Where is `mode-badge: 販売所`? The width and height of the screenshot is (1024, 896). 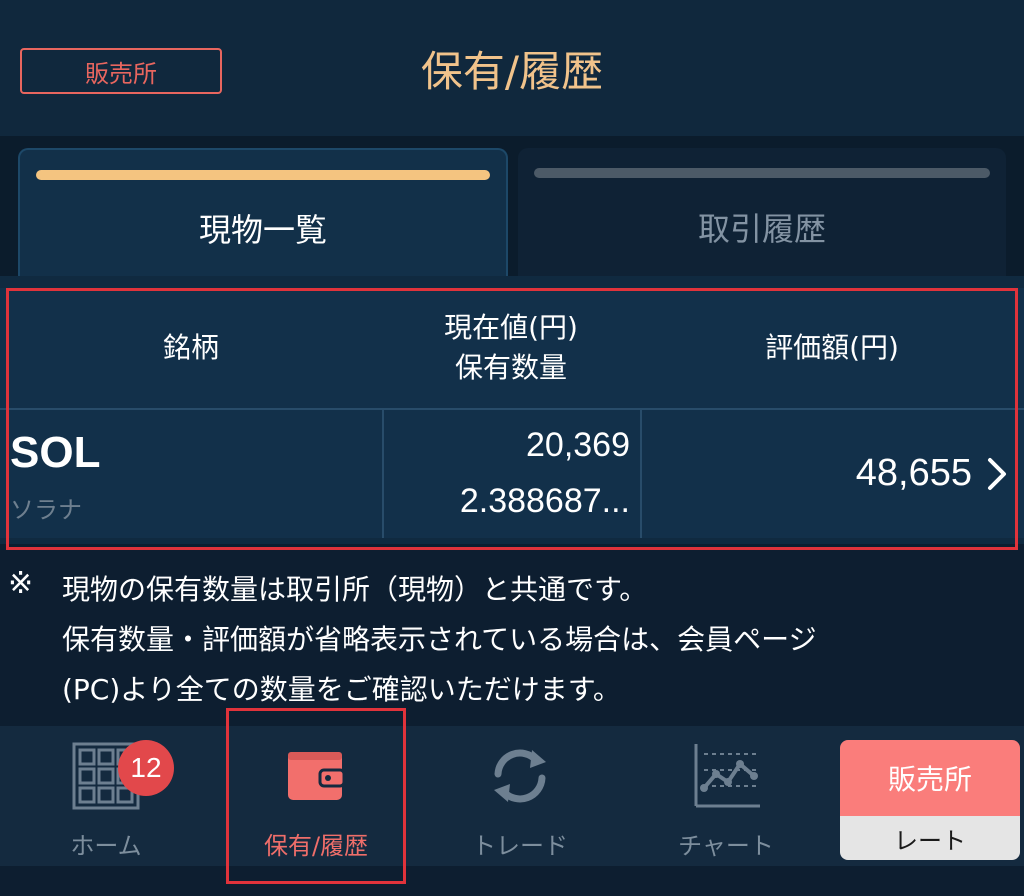 mode-badge: 販売所 is located at coordinates (121, 71).